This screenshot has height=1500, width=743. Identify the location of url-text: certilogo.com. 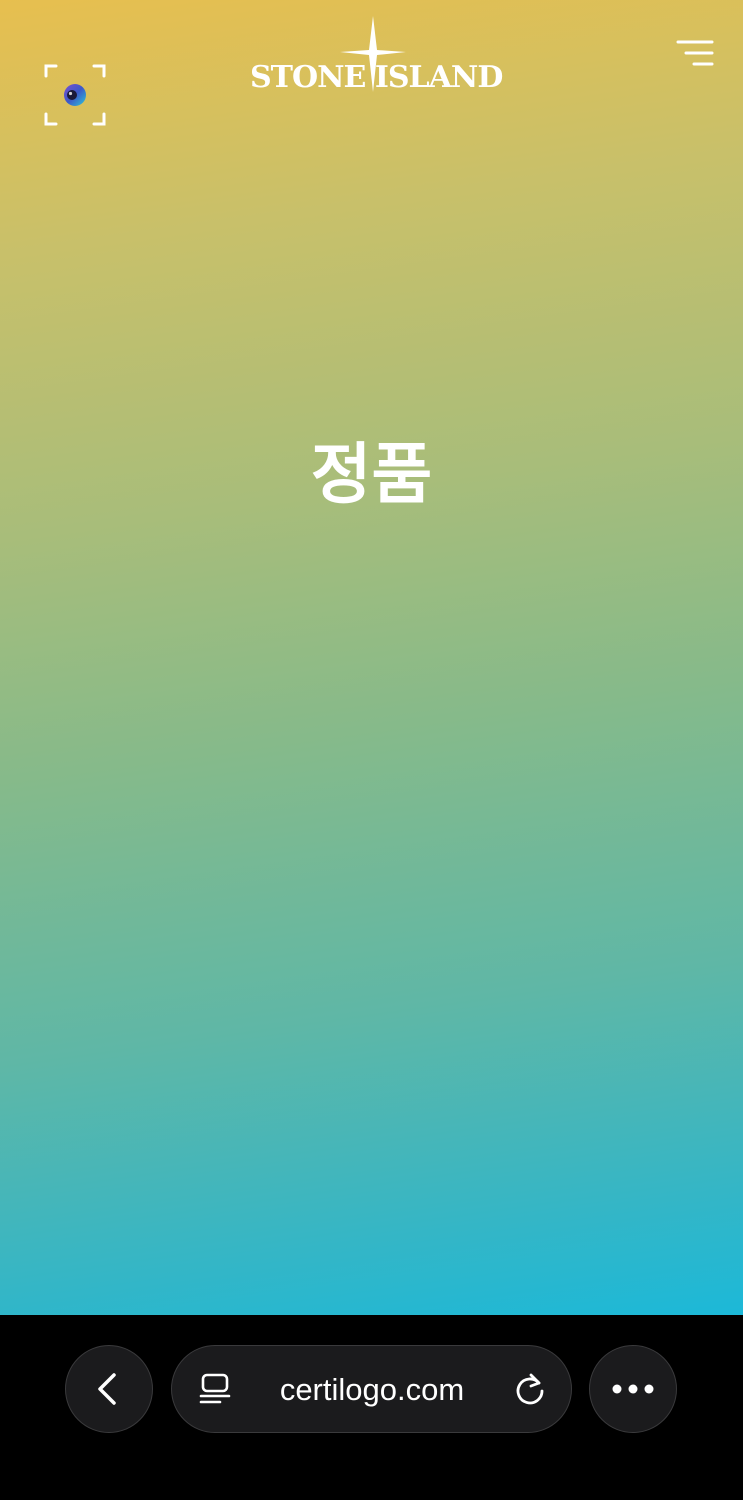
(372, 1389).